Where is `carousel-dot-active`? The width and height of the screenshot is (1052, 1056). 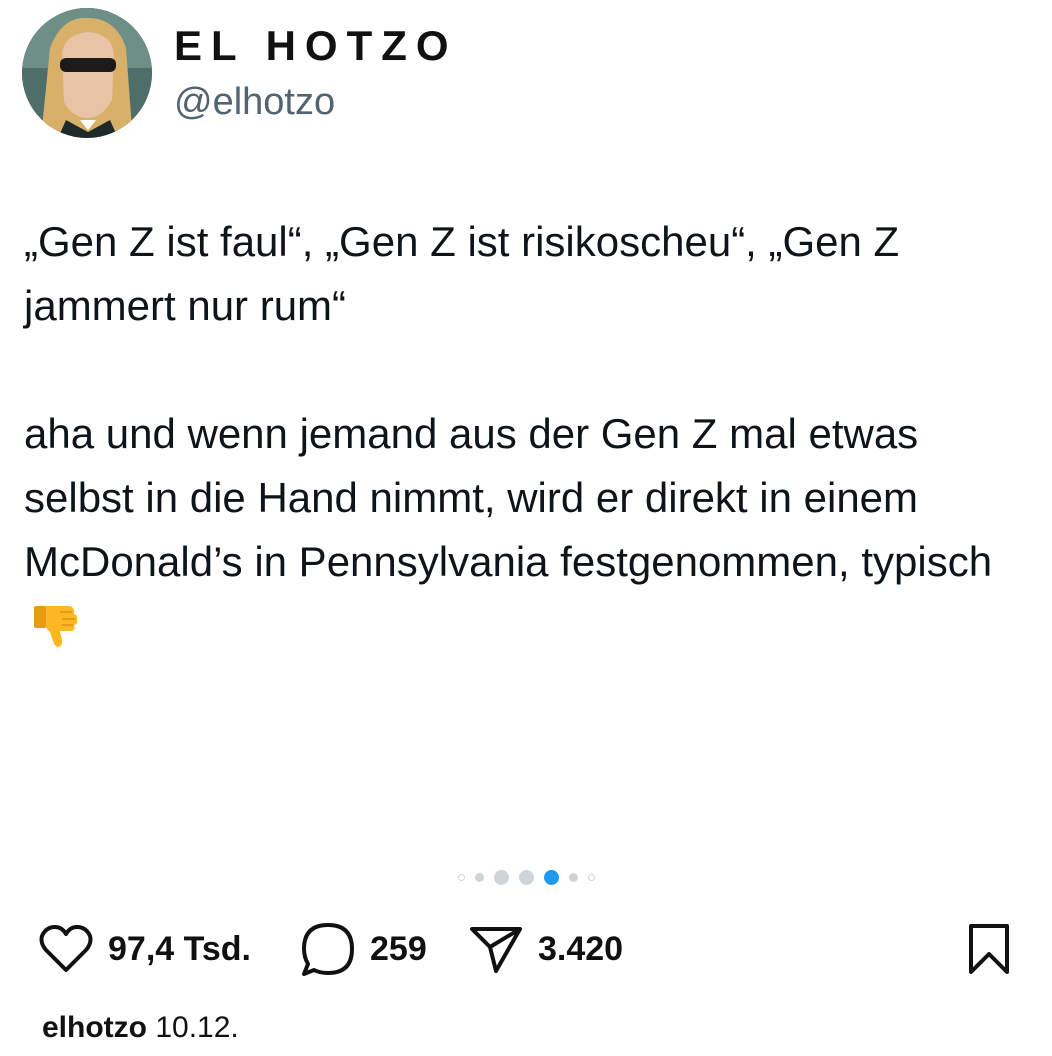 carousel-dot-active is located at coordinates (551, 877).